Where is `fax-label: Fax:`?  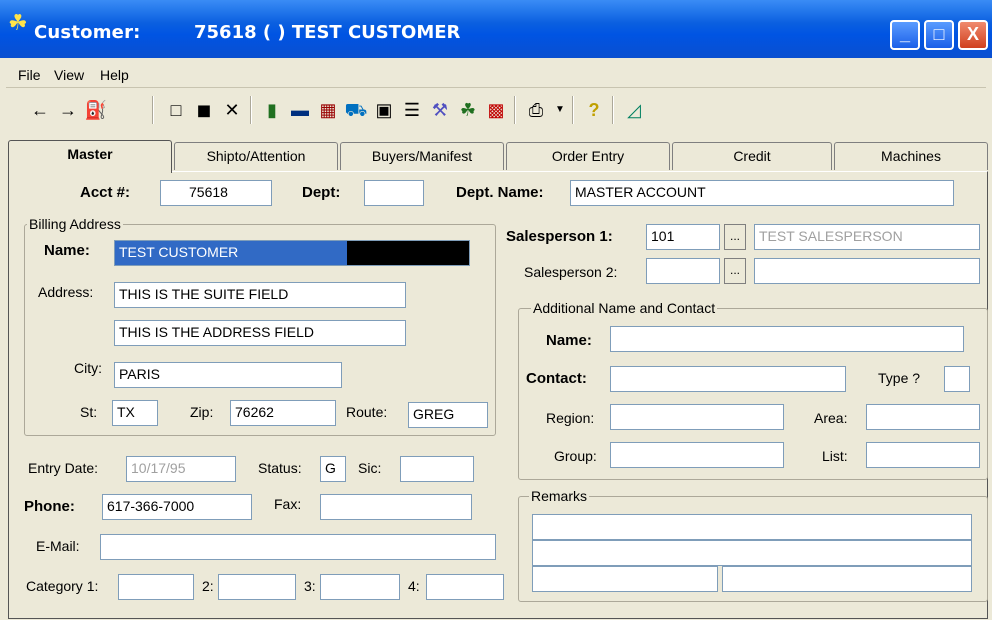
fax-label: Fax: is located at coordinates (288, 504).